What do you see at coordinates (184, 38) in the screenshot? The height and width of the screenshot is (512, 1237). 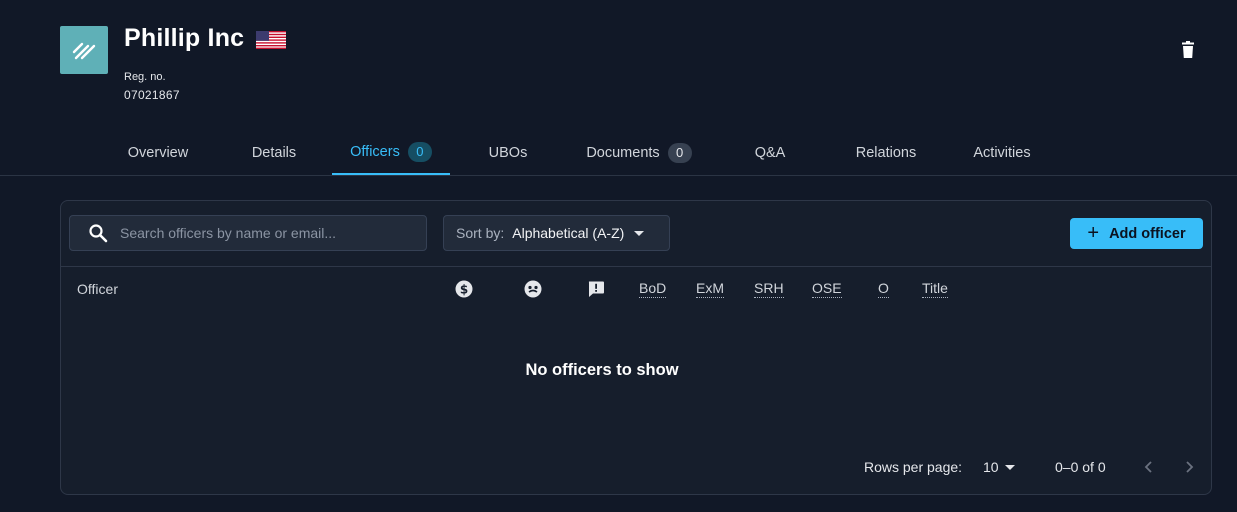 I see `company-name: Phillip Inc` at bounding box center [184, 38].